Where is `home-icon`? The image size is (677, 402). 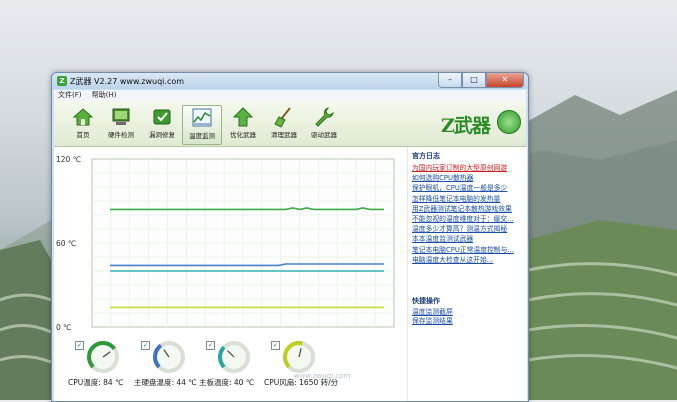 home-icon is located at coordinates (83, 117).